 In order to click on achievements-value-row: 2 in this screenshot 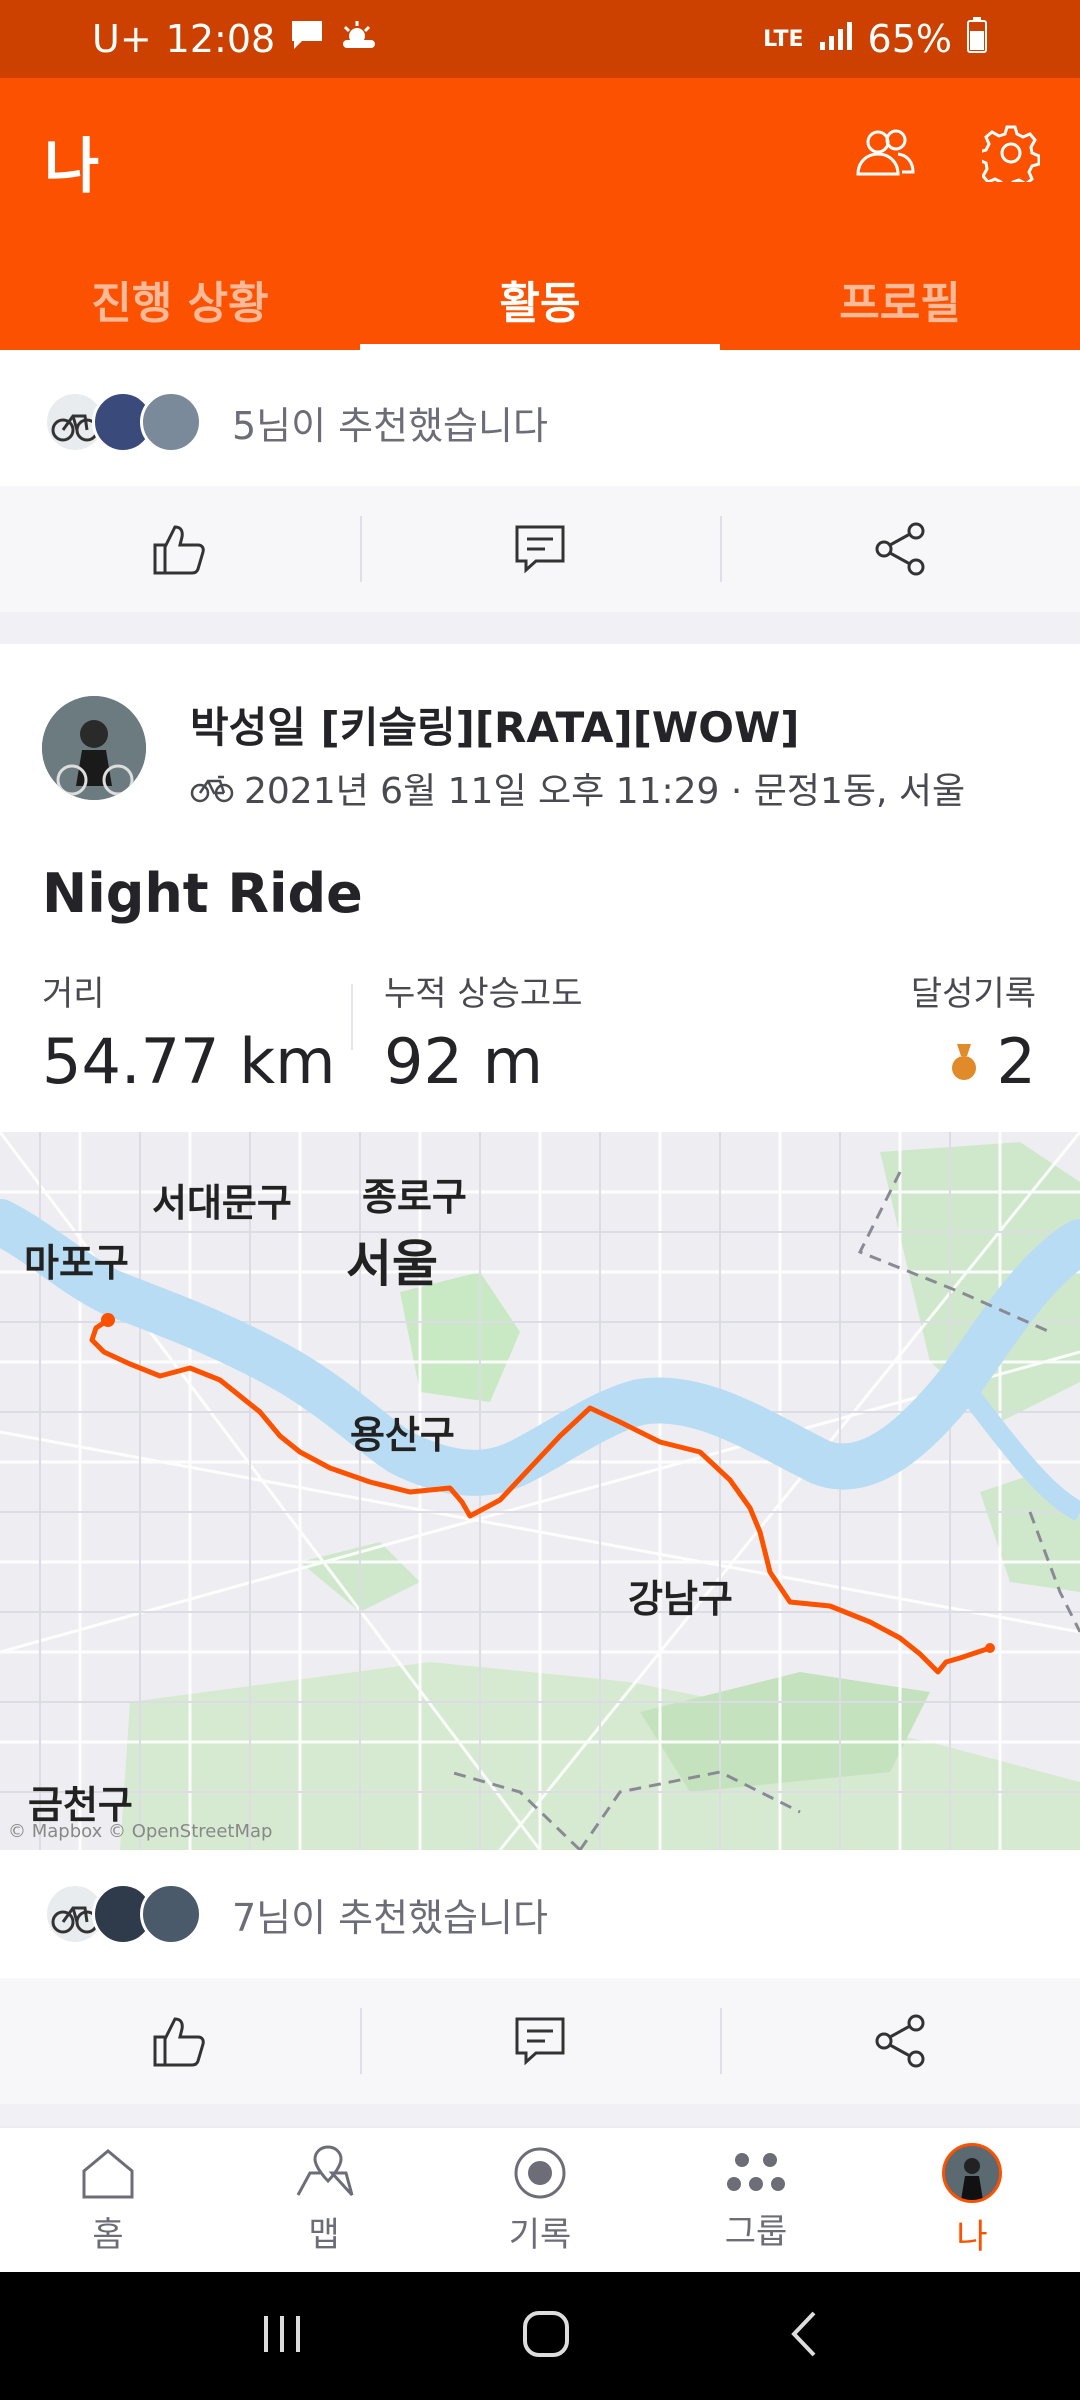, I will do `click(973, 1061)`.